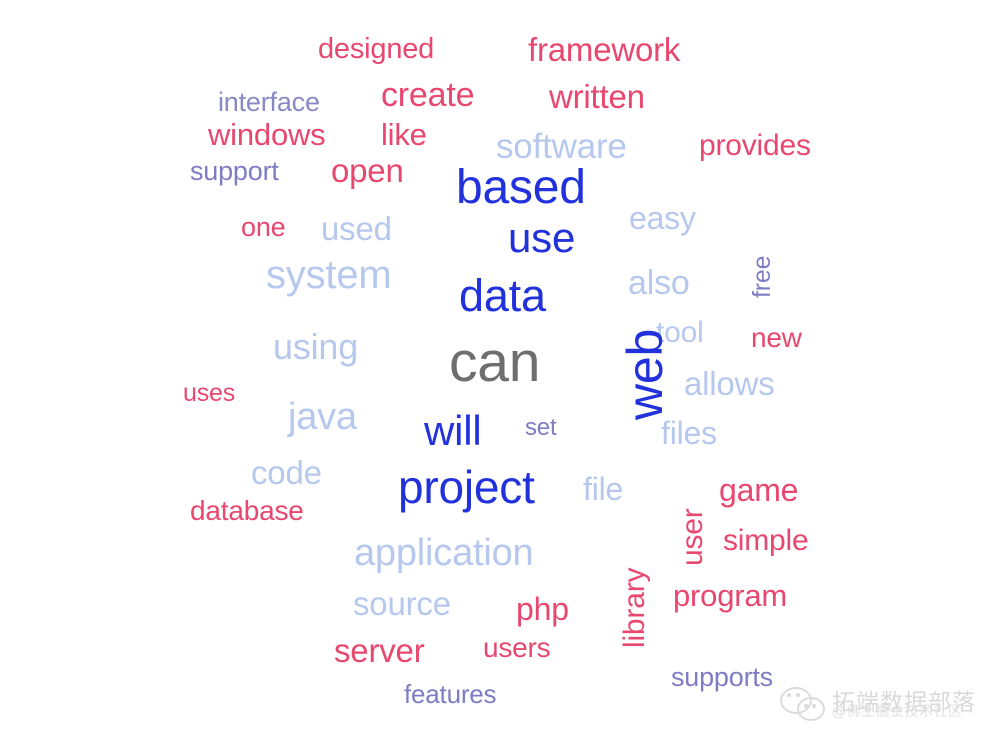  Describe the element at coordinates (542, 609) in the screenshot. I see `cloud-word: php` at that location.